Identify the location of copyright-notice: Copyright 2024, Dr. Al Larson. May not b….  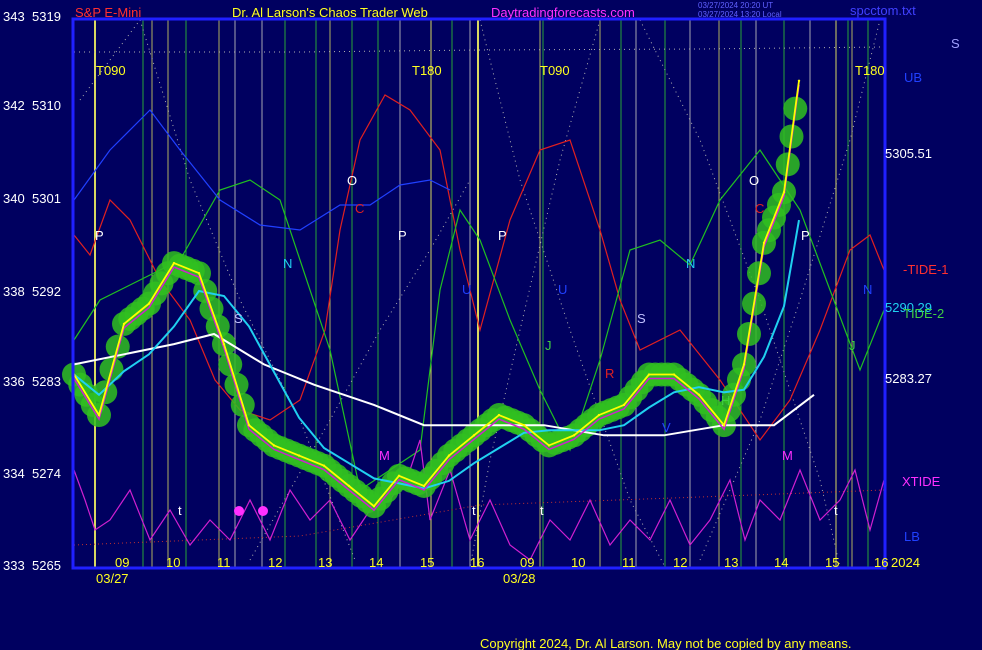
(665, 643).